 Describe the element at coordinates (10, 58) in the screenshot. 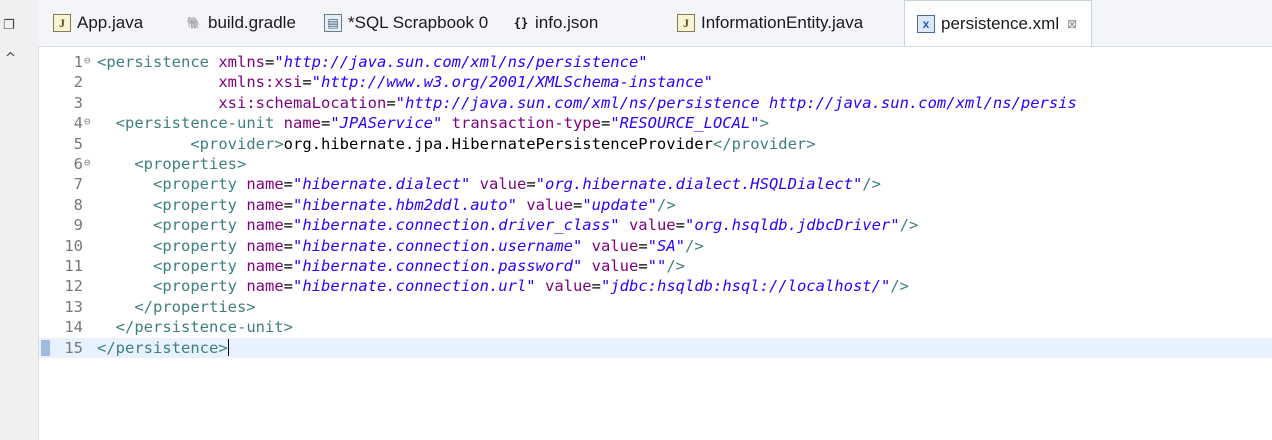

I see `chevron-up-icon: ^` at that location.